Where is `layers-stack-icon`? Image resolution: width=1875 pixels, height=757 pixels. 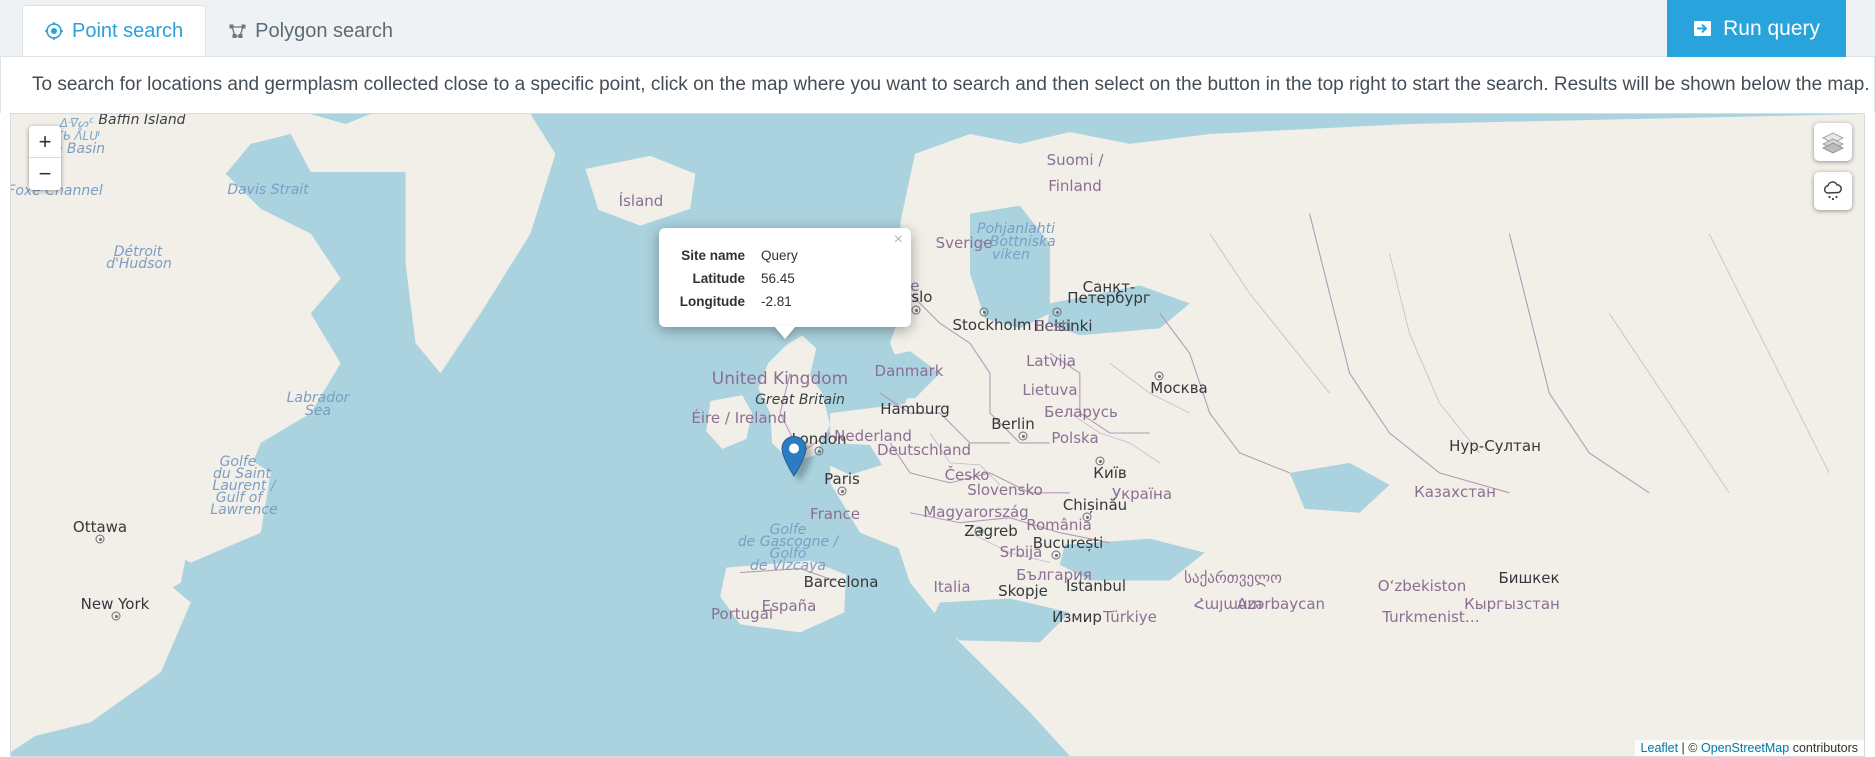 layers-stack-icon is located at coordinates (1833, 142).